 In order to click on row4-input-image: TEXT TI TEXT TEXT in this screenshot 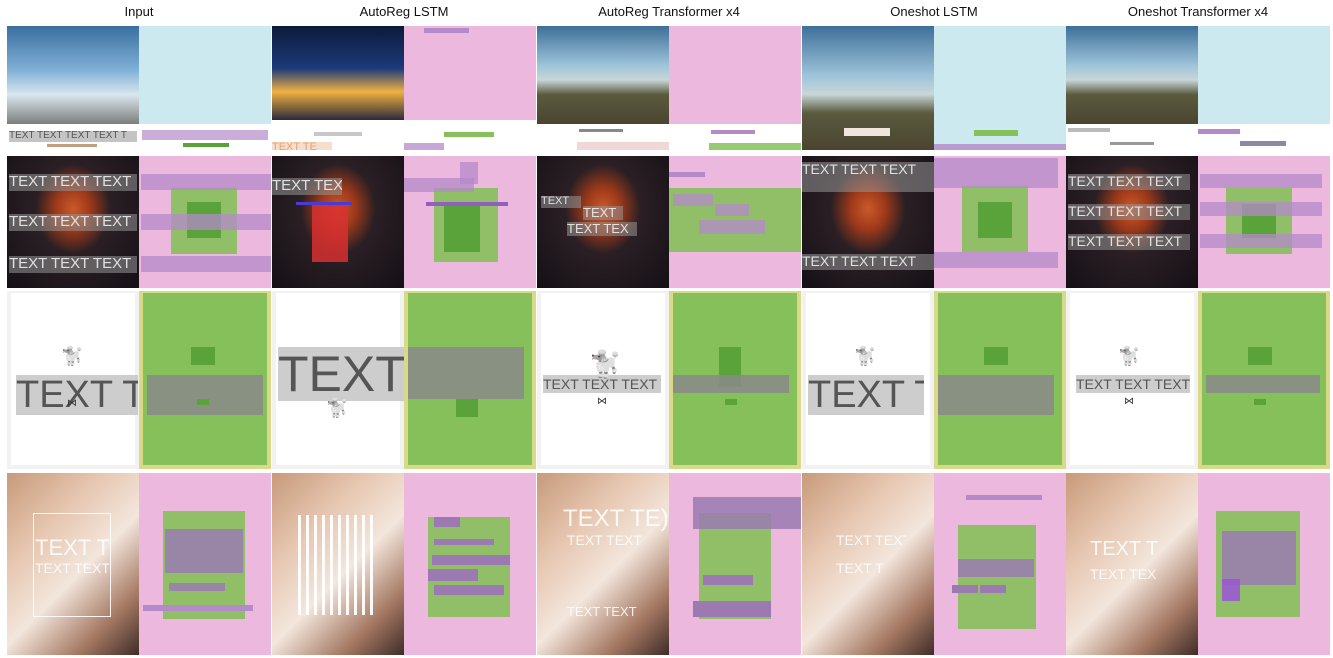, I will do `click(73, 564)`.